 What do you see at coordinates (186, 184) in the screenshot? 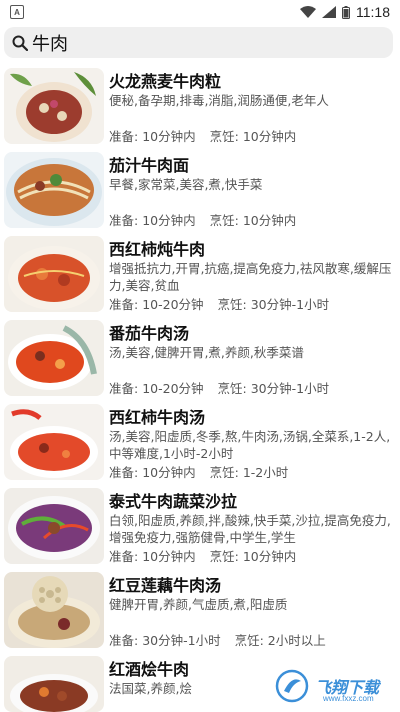
I see `recipe-tags: 早餐,家常菜,美容,煮,快手菜` at bounding box center [186, 184].